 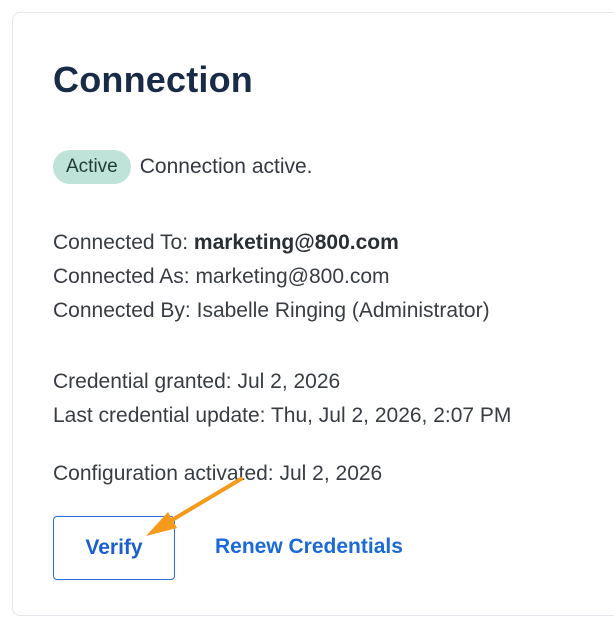 I want to click on configuration-details: Configuration activated: Jul 2, 2026, so click(x=217, y=474).